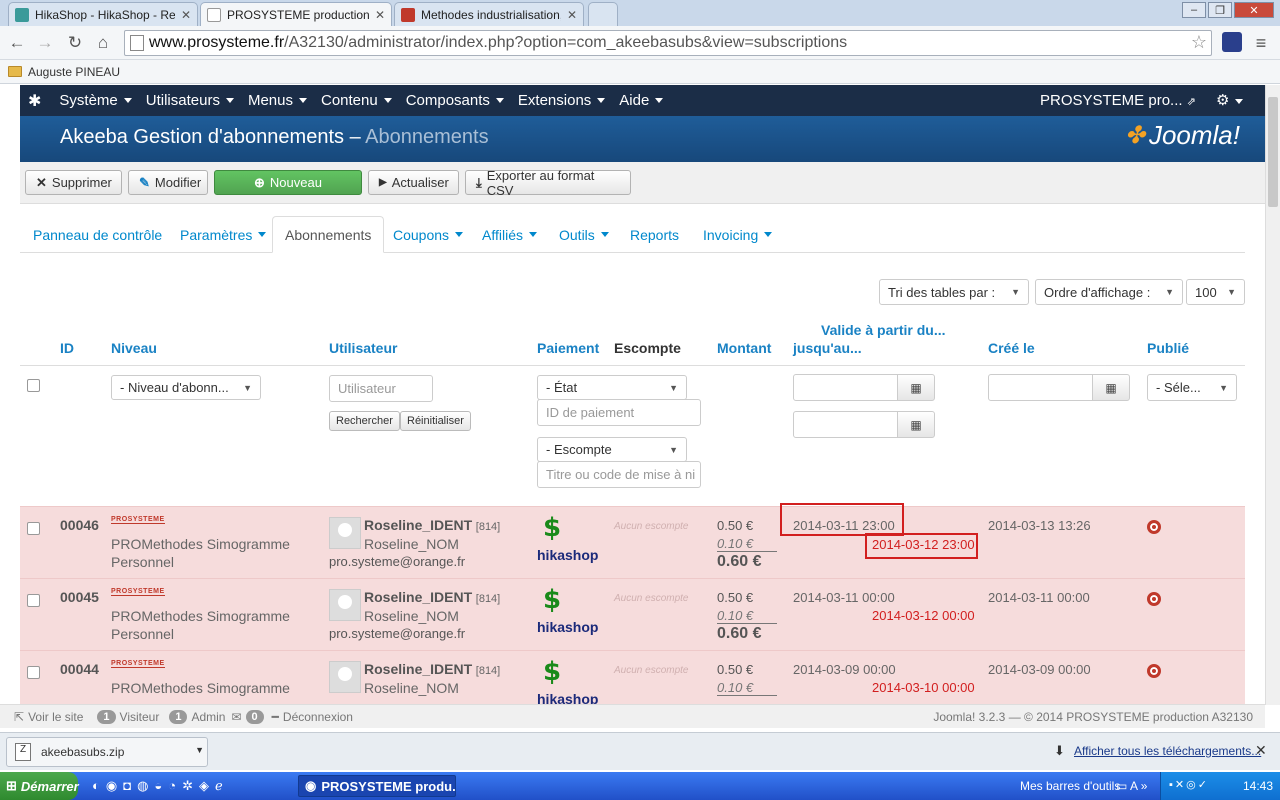 Image resolution: width=1280 pixels, height=800 pixels. What do you see at coordinates (1261, 43) in the screenshot?
I see `menu-icon: ≡` at bounding box center [1261, 43].